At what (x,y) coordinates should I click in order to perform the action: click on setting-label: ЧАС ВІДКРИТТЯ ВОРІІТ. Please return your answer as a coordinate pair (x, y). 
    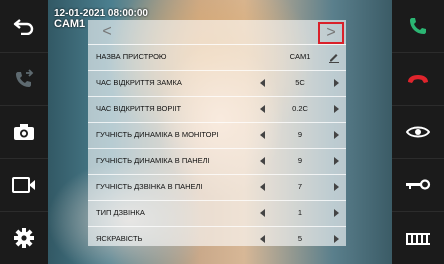
    Looking at the image, I should click on (139, 108).